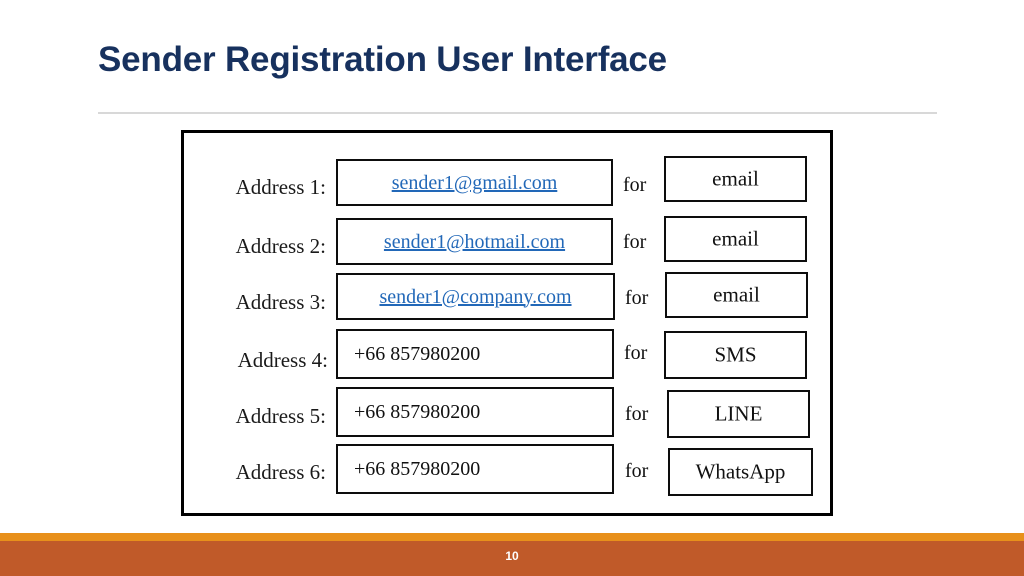  I want to click on address-type-6: WhatsApp, so click(740, 471).